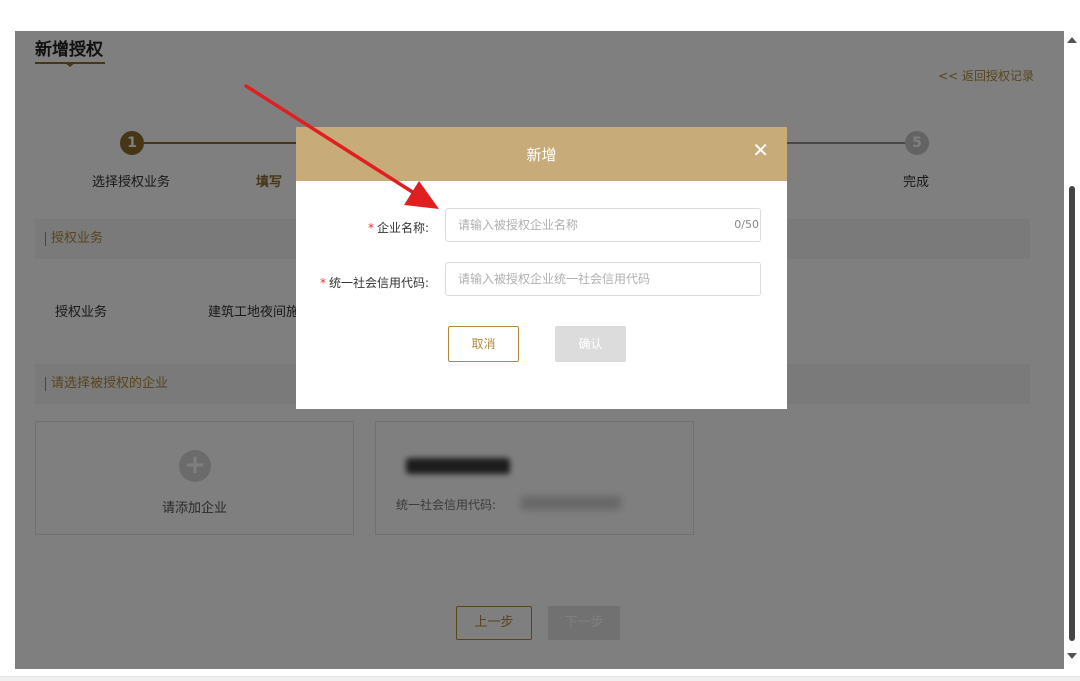 Image resolution: width=1080 pixels, height=681 pixels. What do you see at coordinates (402, 228) in the screenshot?
I see `company-name-label-text: 企业名称:` at bounding box center [402, 228].